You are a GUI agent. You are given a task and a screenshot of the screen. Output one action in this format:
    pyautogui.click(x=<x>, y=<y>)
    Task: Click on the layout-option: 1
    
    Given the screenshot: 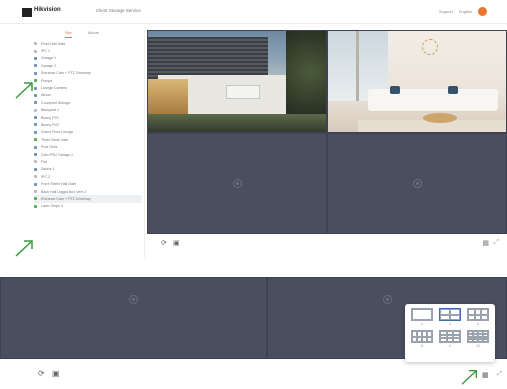 What is the action you would take?
    pyautogui.click(x=422, y=317)
    